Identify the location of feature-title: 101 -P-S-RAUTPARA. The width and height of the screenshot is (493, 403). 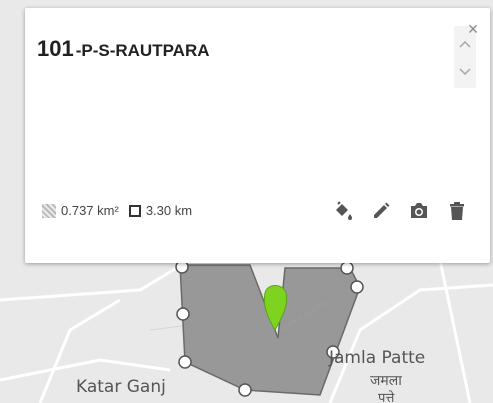
(123, 49).